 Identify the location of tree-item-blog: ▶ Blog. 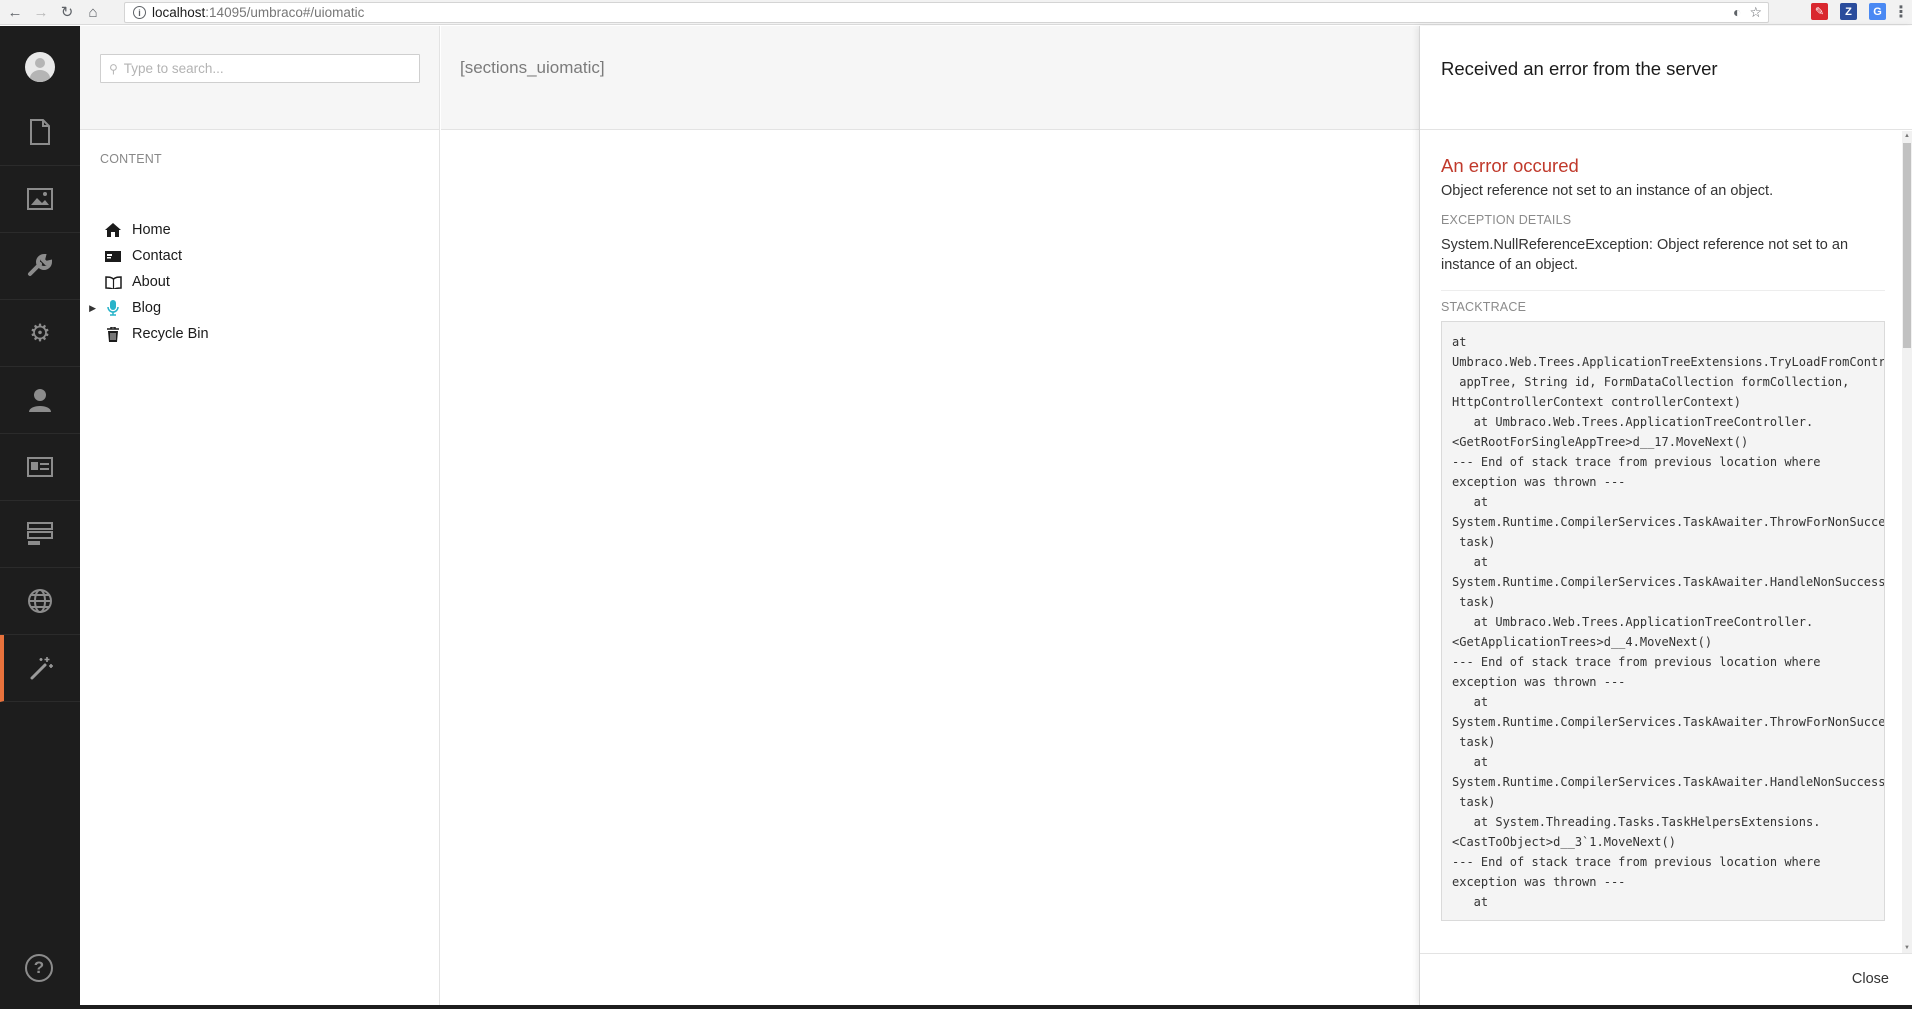
(260, 308).